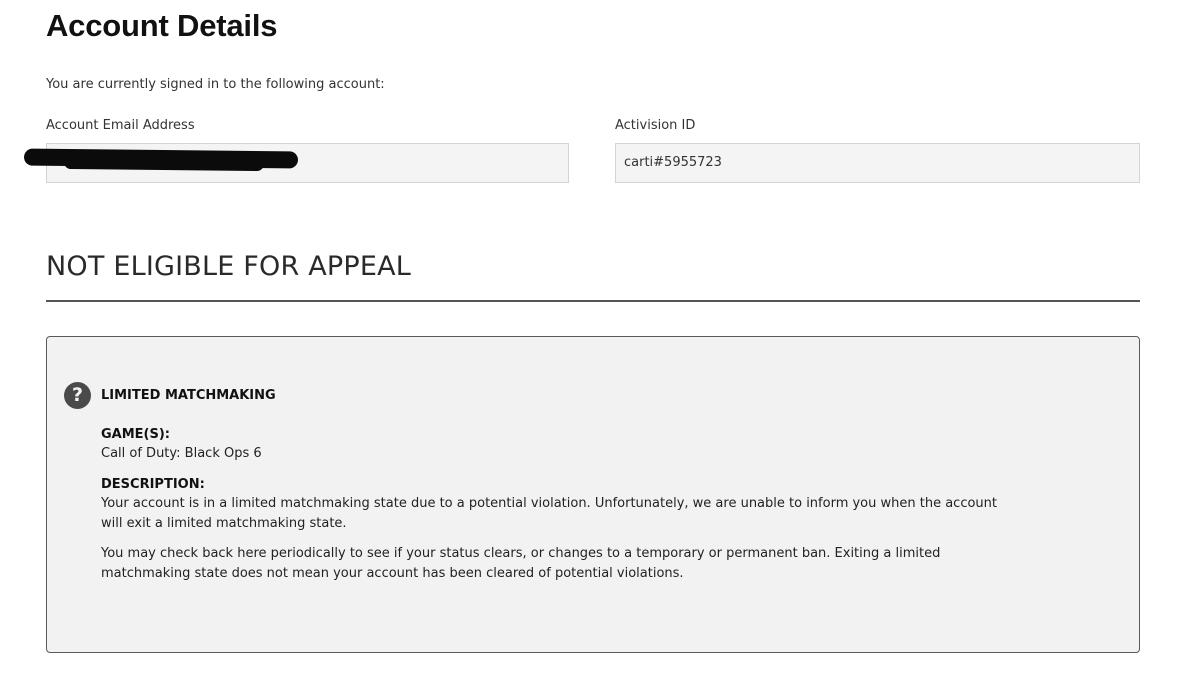  I want to click on question-circle-icon: ?, so click(77, 395).